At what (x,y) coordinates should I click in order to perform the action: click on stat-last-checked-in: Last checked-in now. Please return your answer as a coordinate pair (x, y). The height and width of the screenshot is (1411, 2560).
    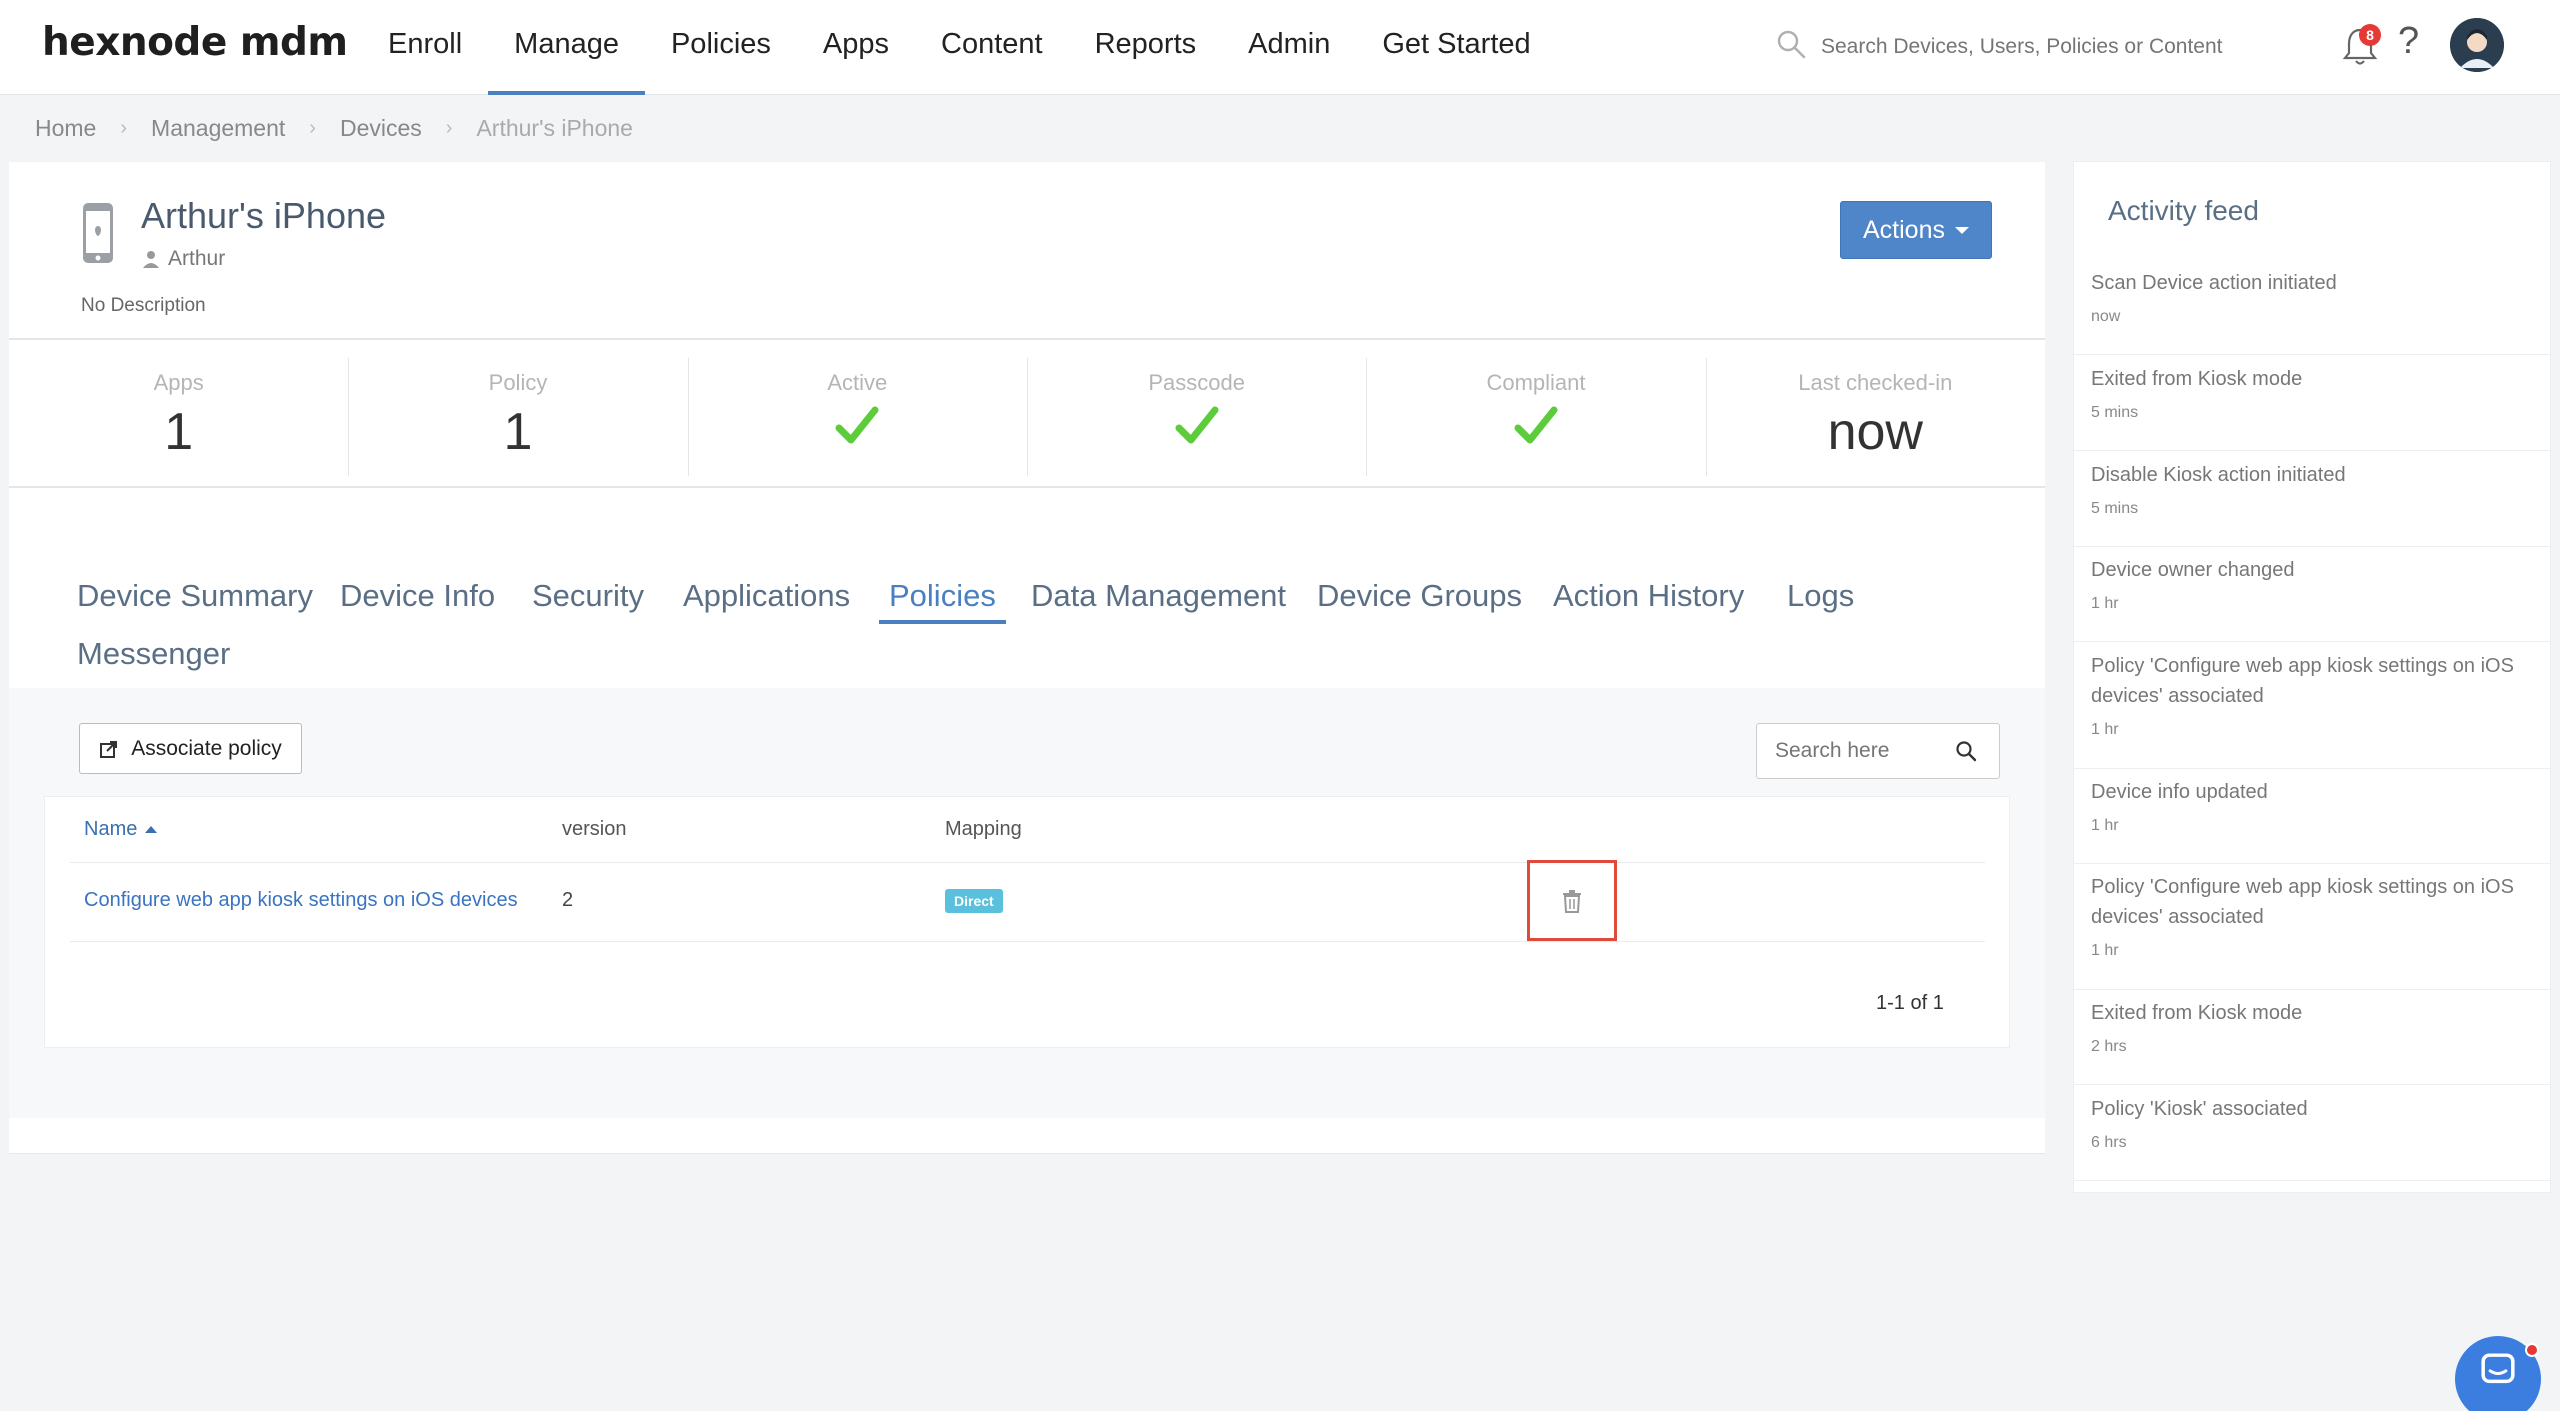
    Looking at the image, I should click on (1875, 413).